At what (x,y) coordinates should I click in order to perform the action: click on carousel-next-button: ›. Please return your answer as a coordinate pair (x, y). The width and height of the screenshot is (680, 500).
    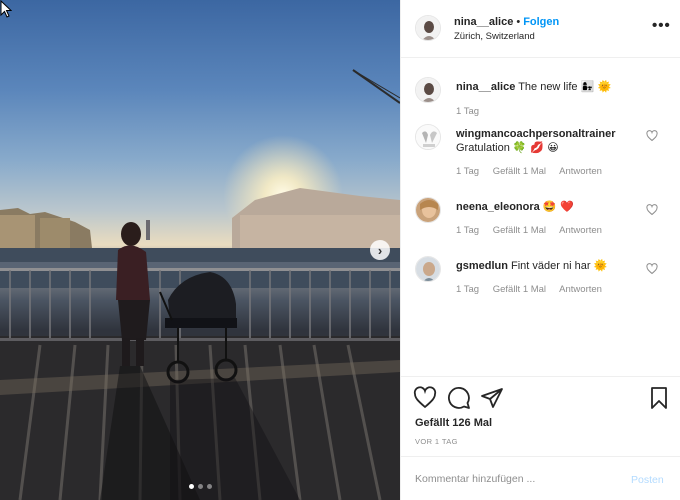
    Looking at the image, I should click on (380, 250).